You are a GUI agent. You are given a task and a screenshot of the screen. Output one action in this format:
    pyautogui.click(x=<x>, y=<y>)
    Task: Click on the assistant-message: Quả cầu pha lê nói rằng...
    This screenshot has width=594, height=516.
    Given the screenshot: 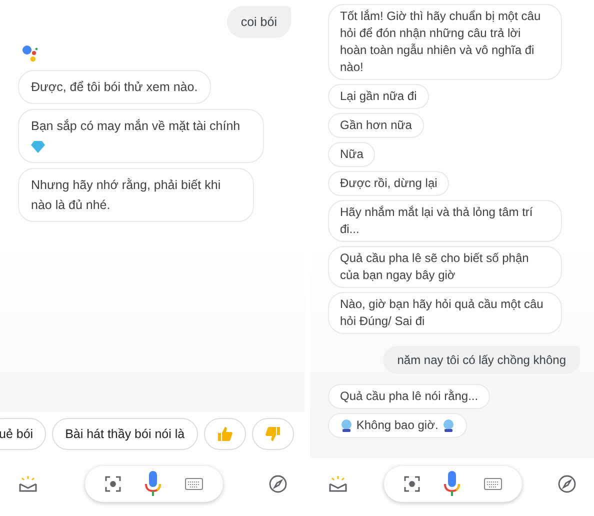 What is the action you would take?
    pyautogui.click(x=409, y=396)
    